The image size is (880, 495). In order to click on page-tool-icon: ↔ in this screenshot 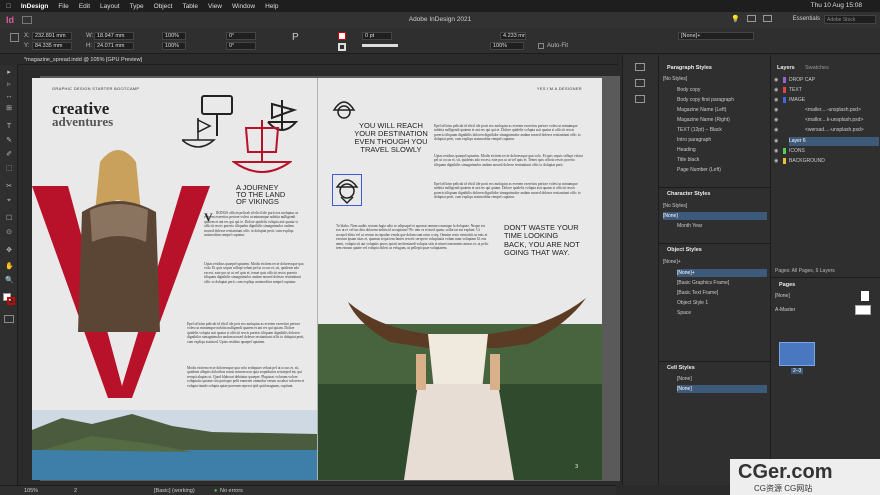, I will do `click(9, 97)`.